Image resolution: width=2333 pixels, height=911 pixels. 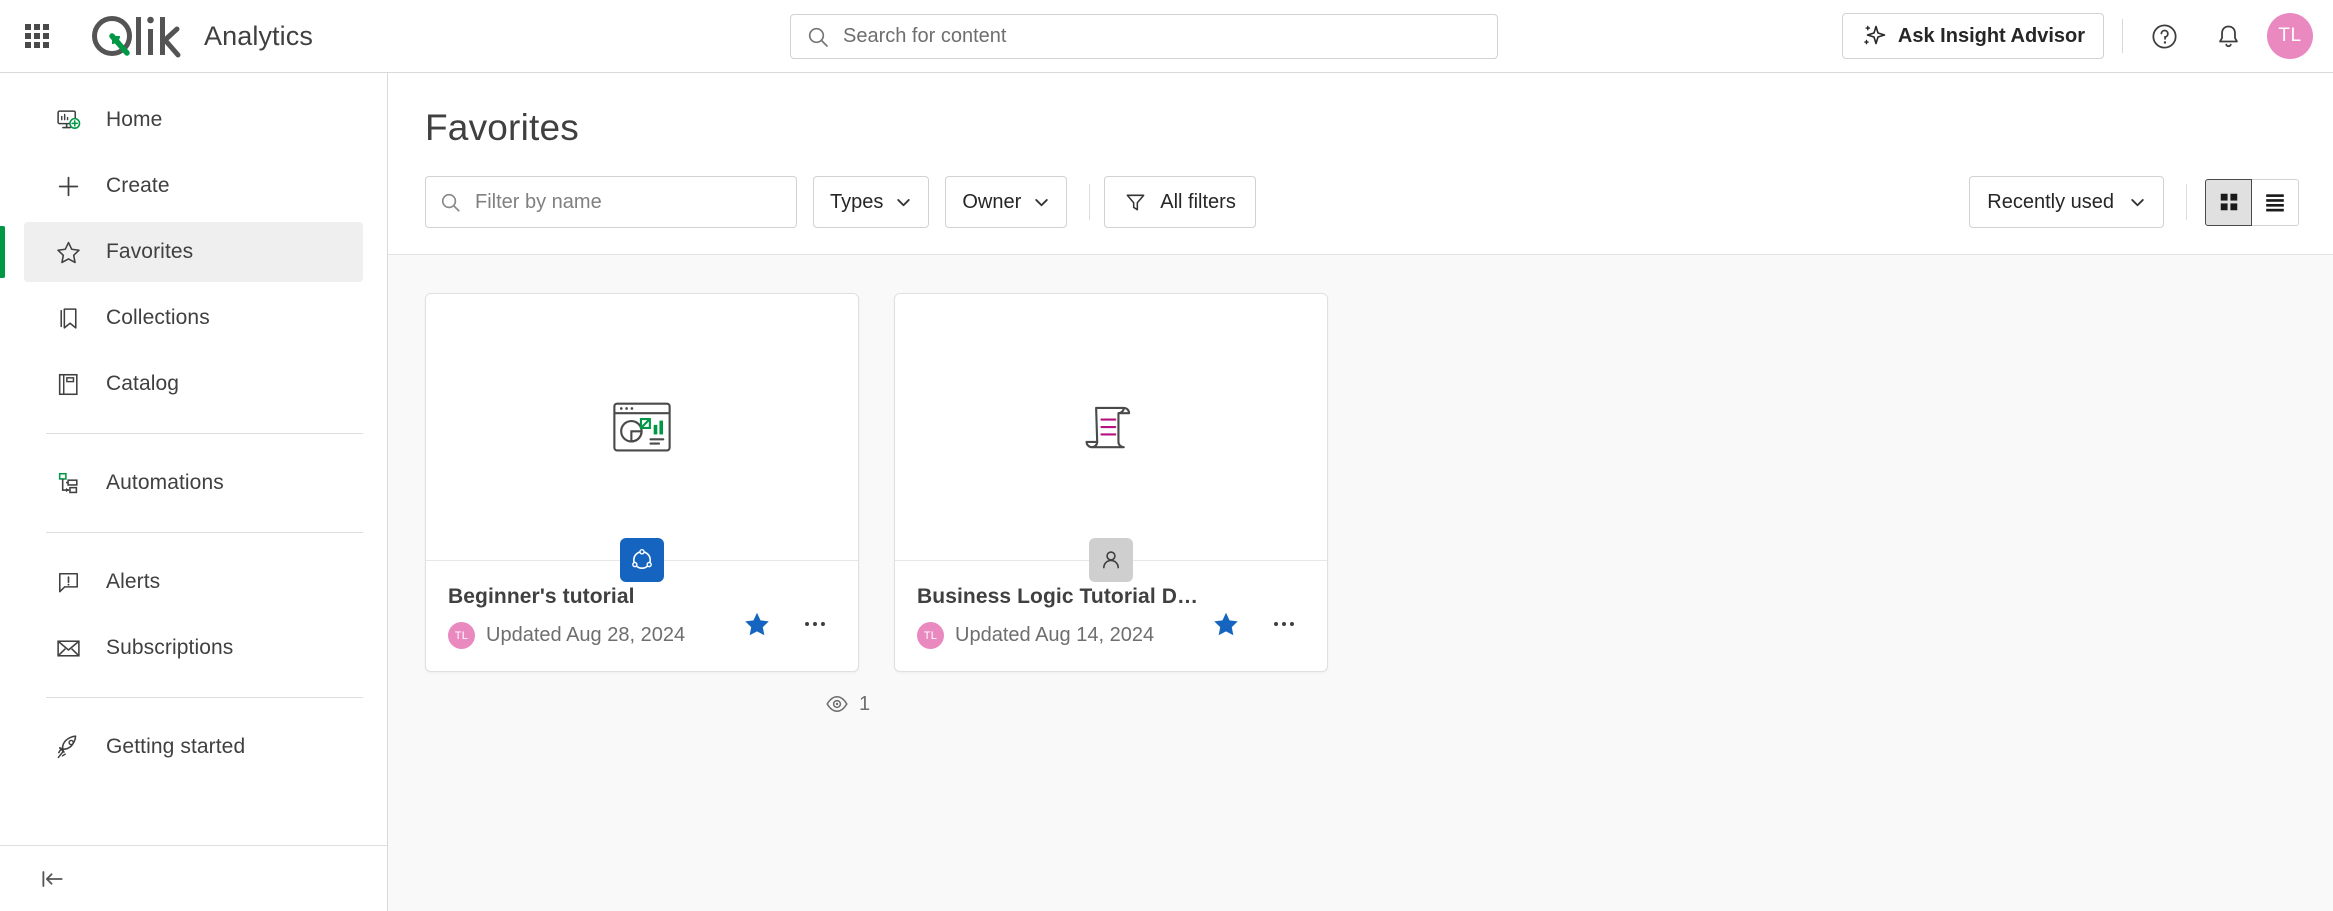 I want to click on sidebar-item-label: Collections, so click(x=158, y=317).